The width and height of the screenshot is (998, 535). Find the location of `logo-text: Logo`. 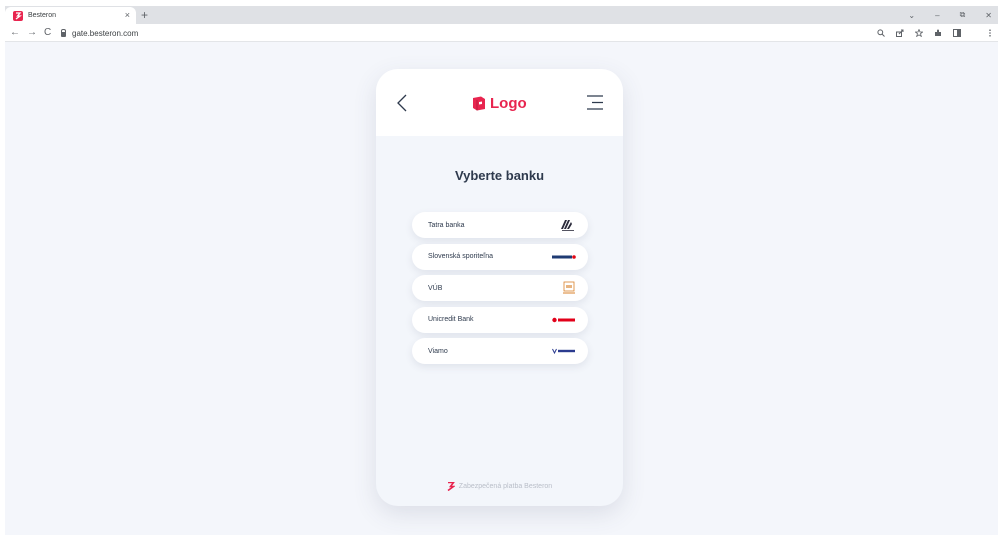

logo-text: Logo is located at coordinates (508, 103).